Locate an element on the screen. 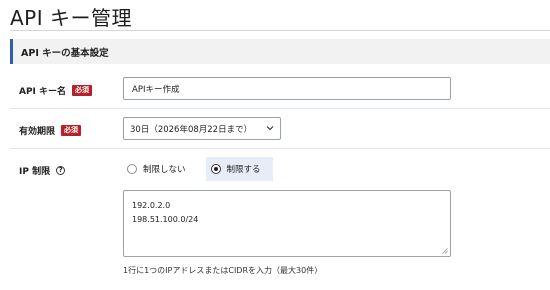  section-title: API キーの基本設定 is located at coordinates (65, 53).